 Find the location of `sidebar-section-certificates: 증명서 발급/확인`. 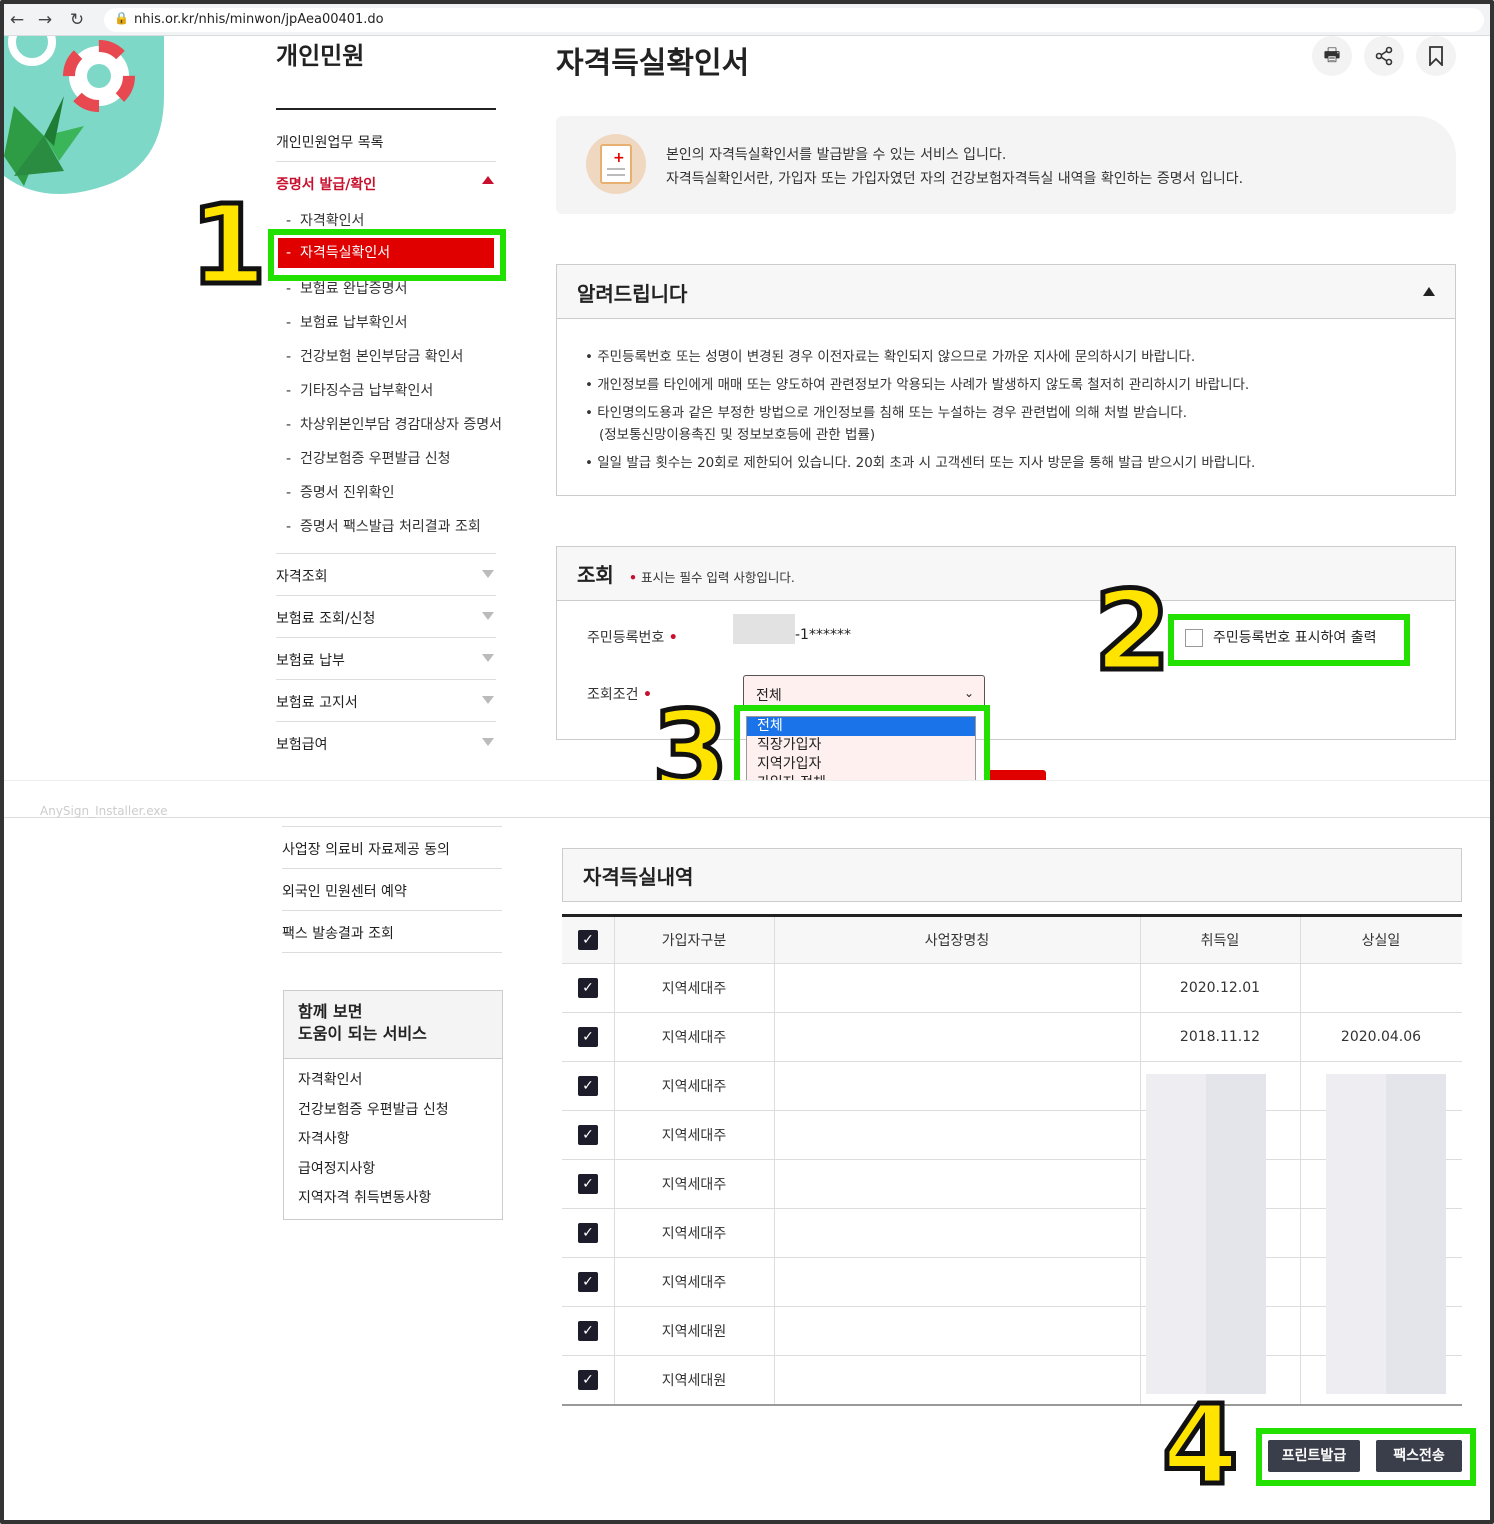

sidebar-section-certificates: 증명서 발급/확인 is located at coordinates (386, 184).